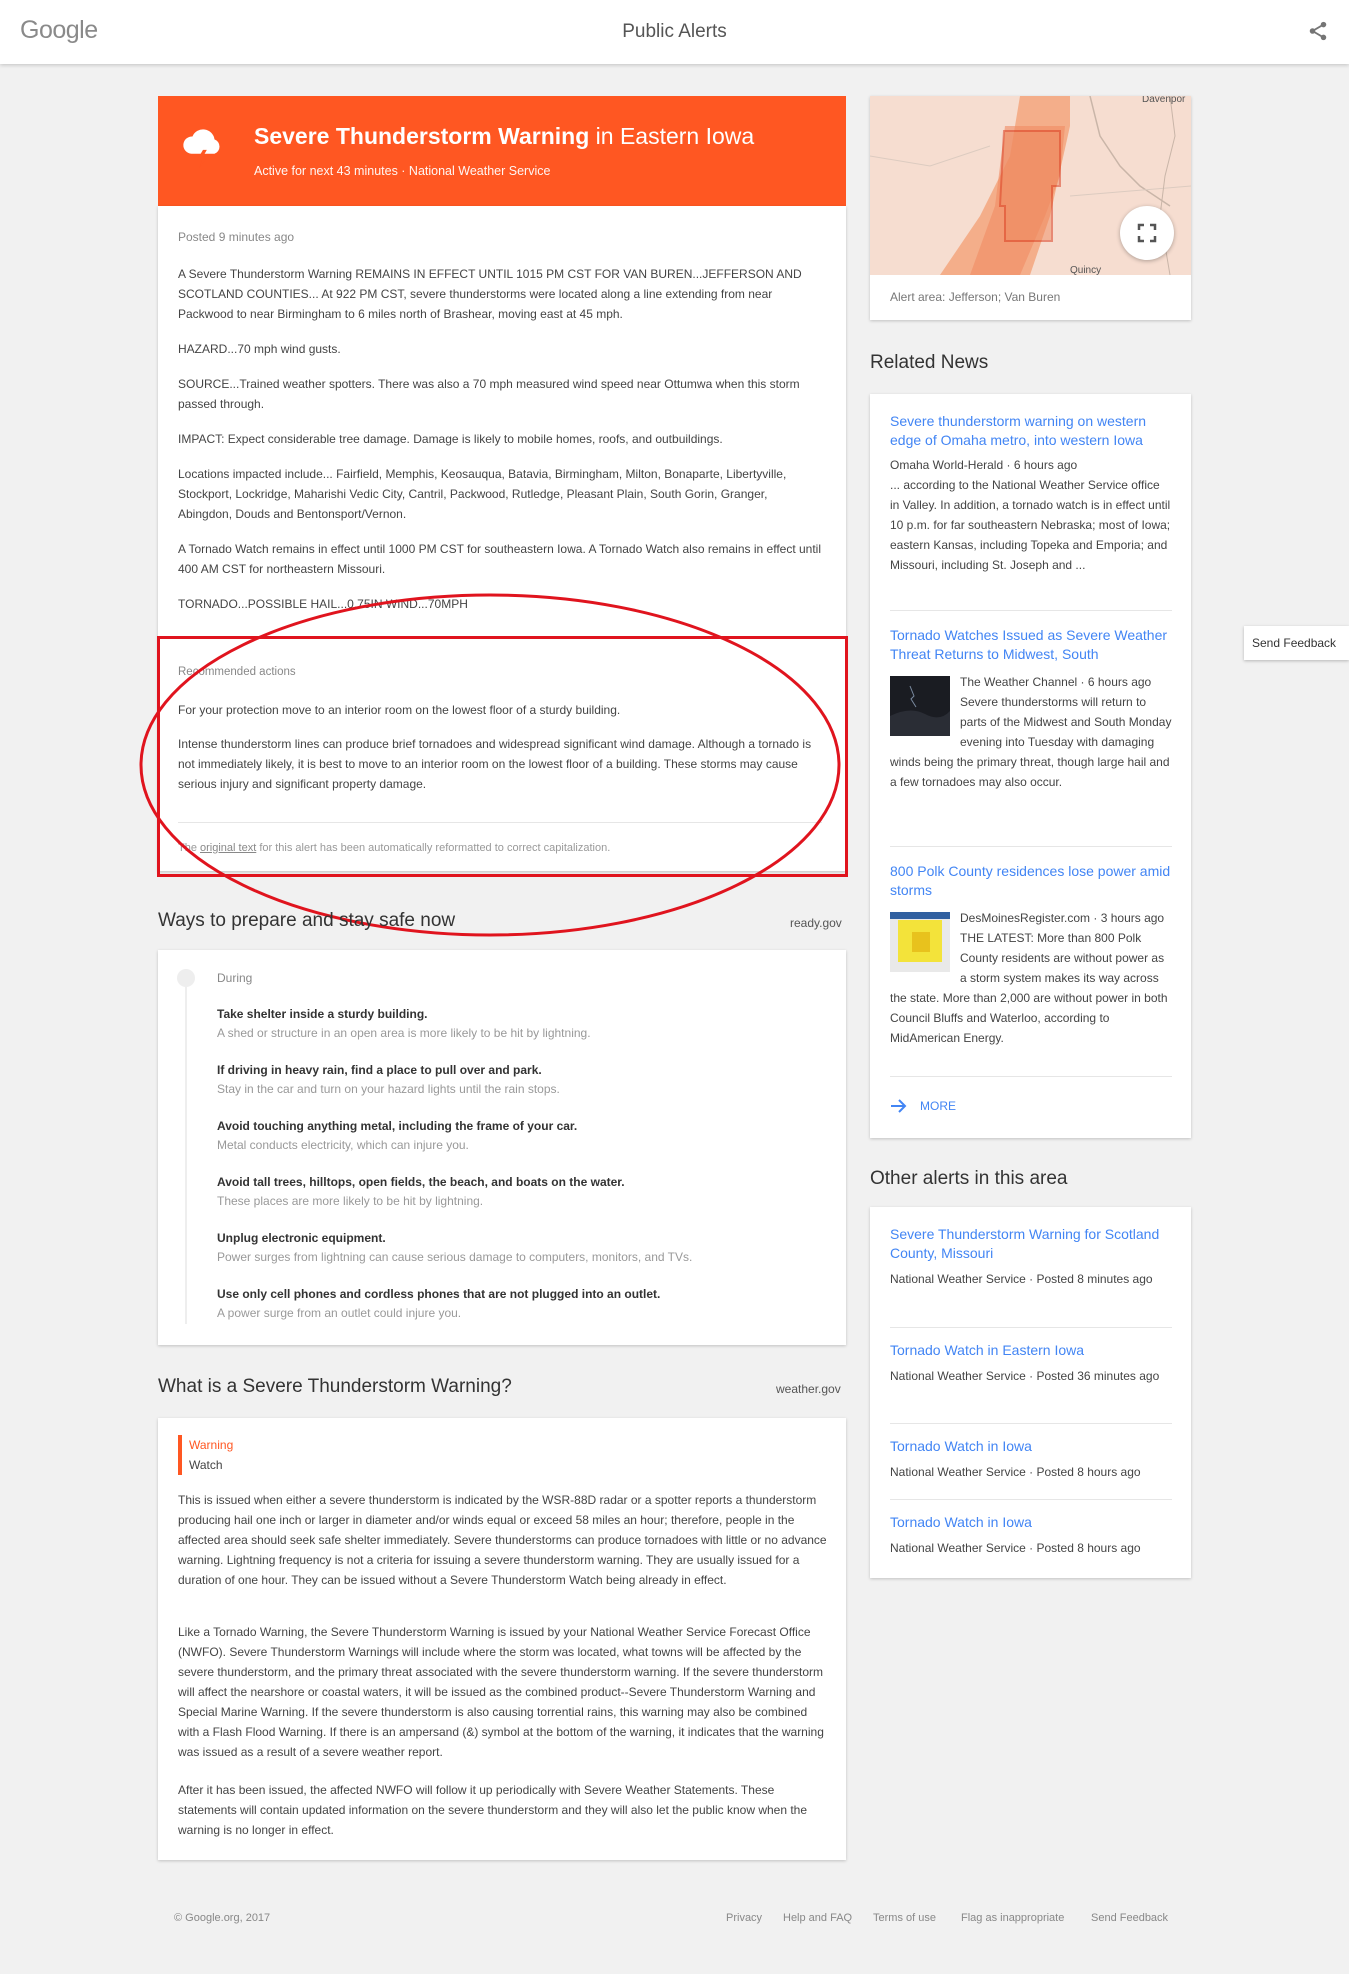  Describe the element at coordinates (259, 349) in the screenshot. I see `alert-paragraph: HAZARD...70 mph wind gusts.` at that location.